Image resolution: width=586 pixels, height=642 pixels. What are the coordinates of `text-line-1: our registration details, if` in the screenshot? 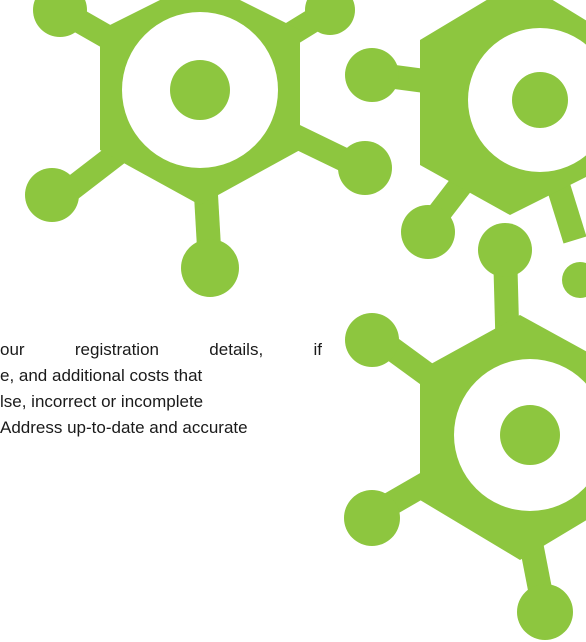 It's located at (161, 349).